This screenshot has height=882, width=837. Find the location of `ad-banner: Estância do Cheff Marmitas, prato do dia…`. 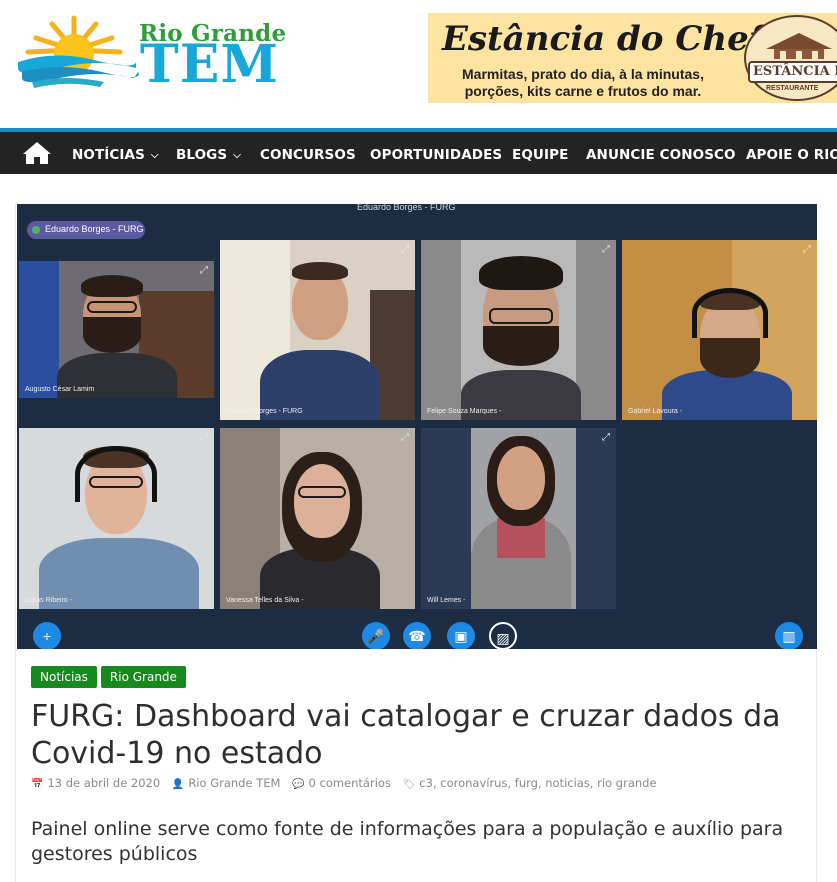

ad-banner: Estância do Cheff Marmitas, prato do dia… is located at coordinates (632, 58).